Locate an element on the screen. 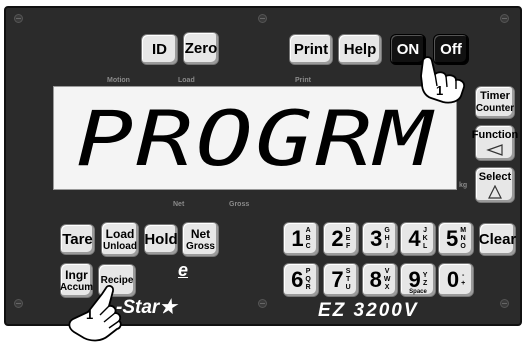 This screenshot has height=347, width=522. key-letter: F is located at coordinates (348, 246).